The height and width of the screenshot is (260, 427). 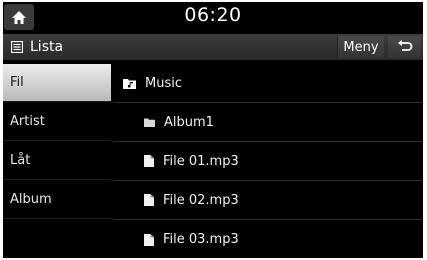 I want to click on sidebar-item-label: Artist, so click(x=27, y=121).